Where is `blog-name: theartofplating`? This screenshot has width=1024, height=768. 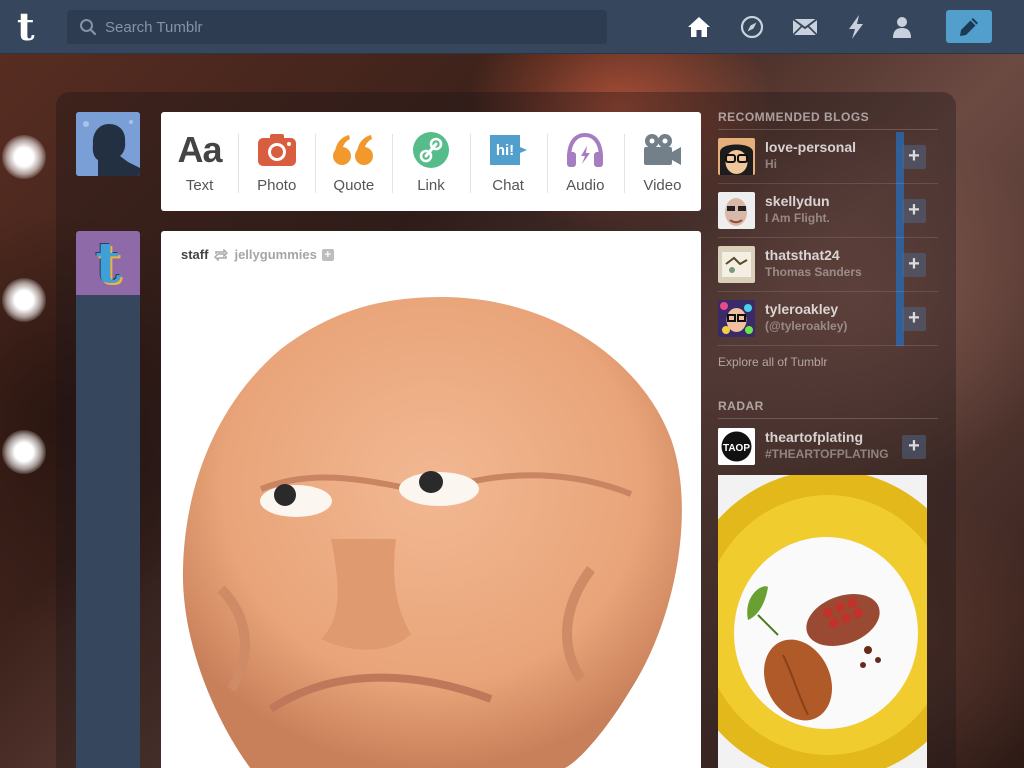 blog-name: theartofplating is located at coordinates (814, 437).